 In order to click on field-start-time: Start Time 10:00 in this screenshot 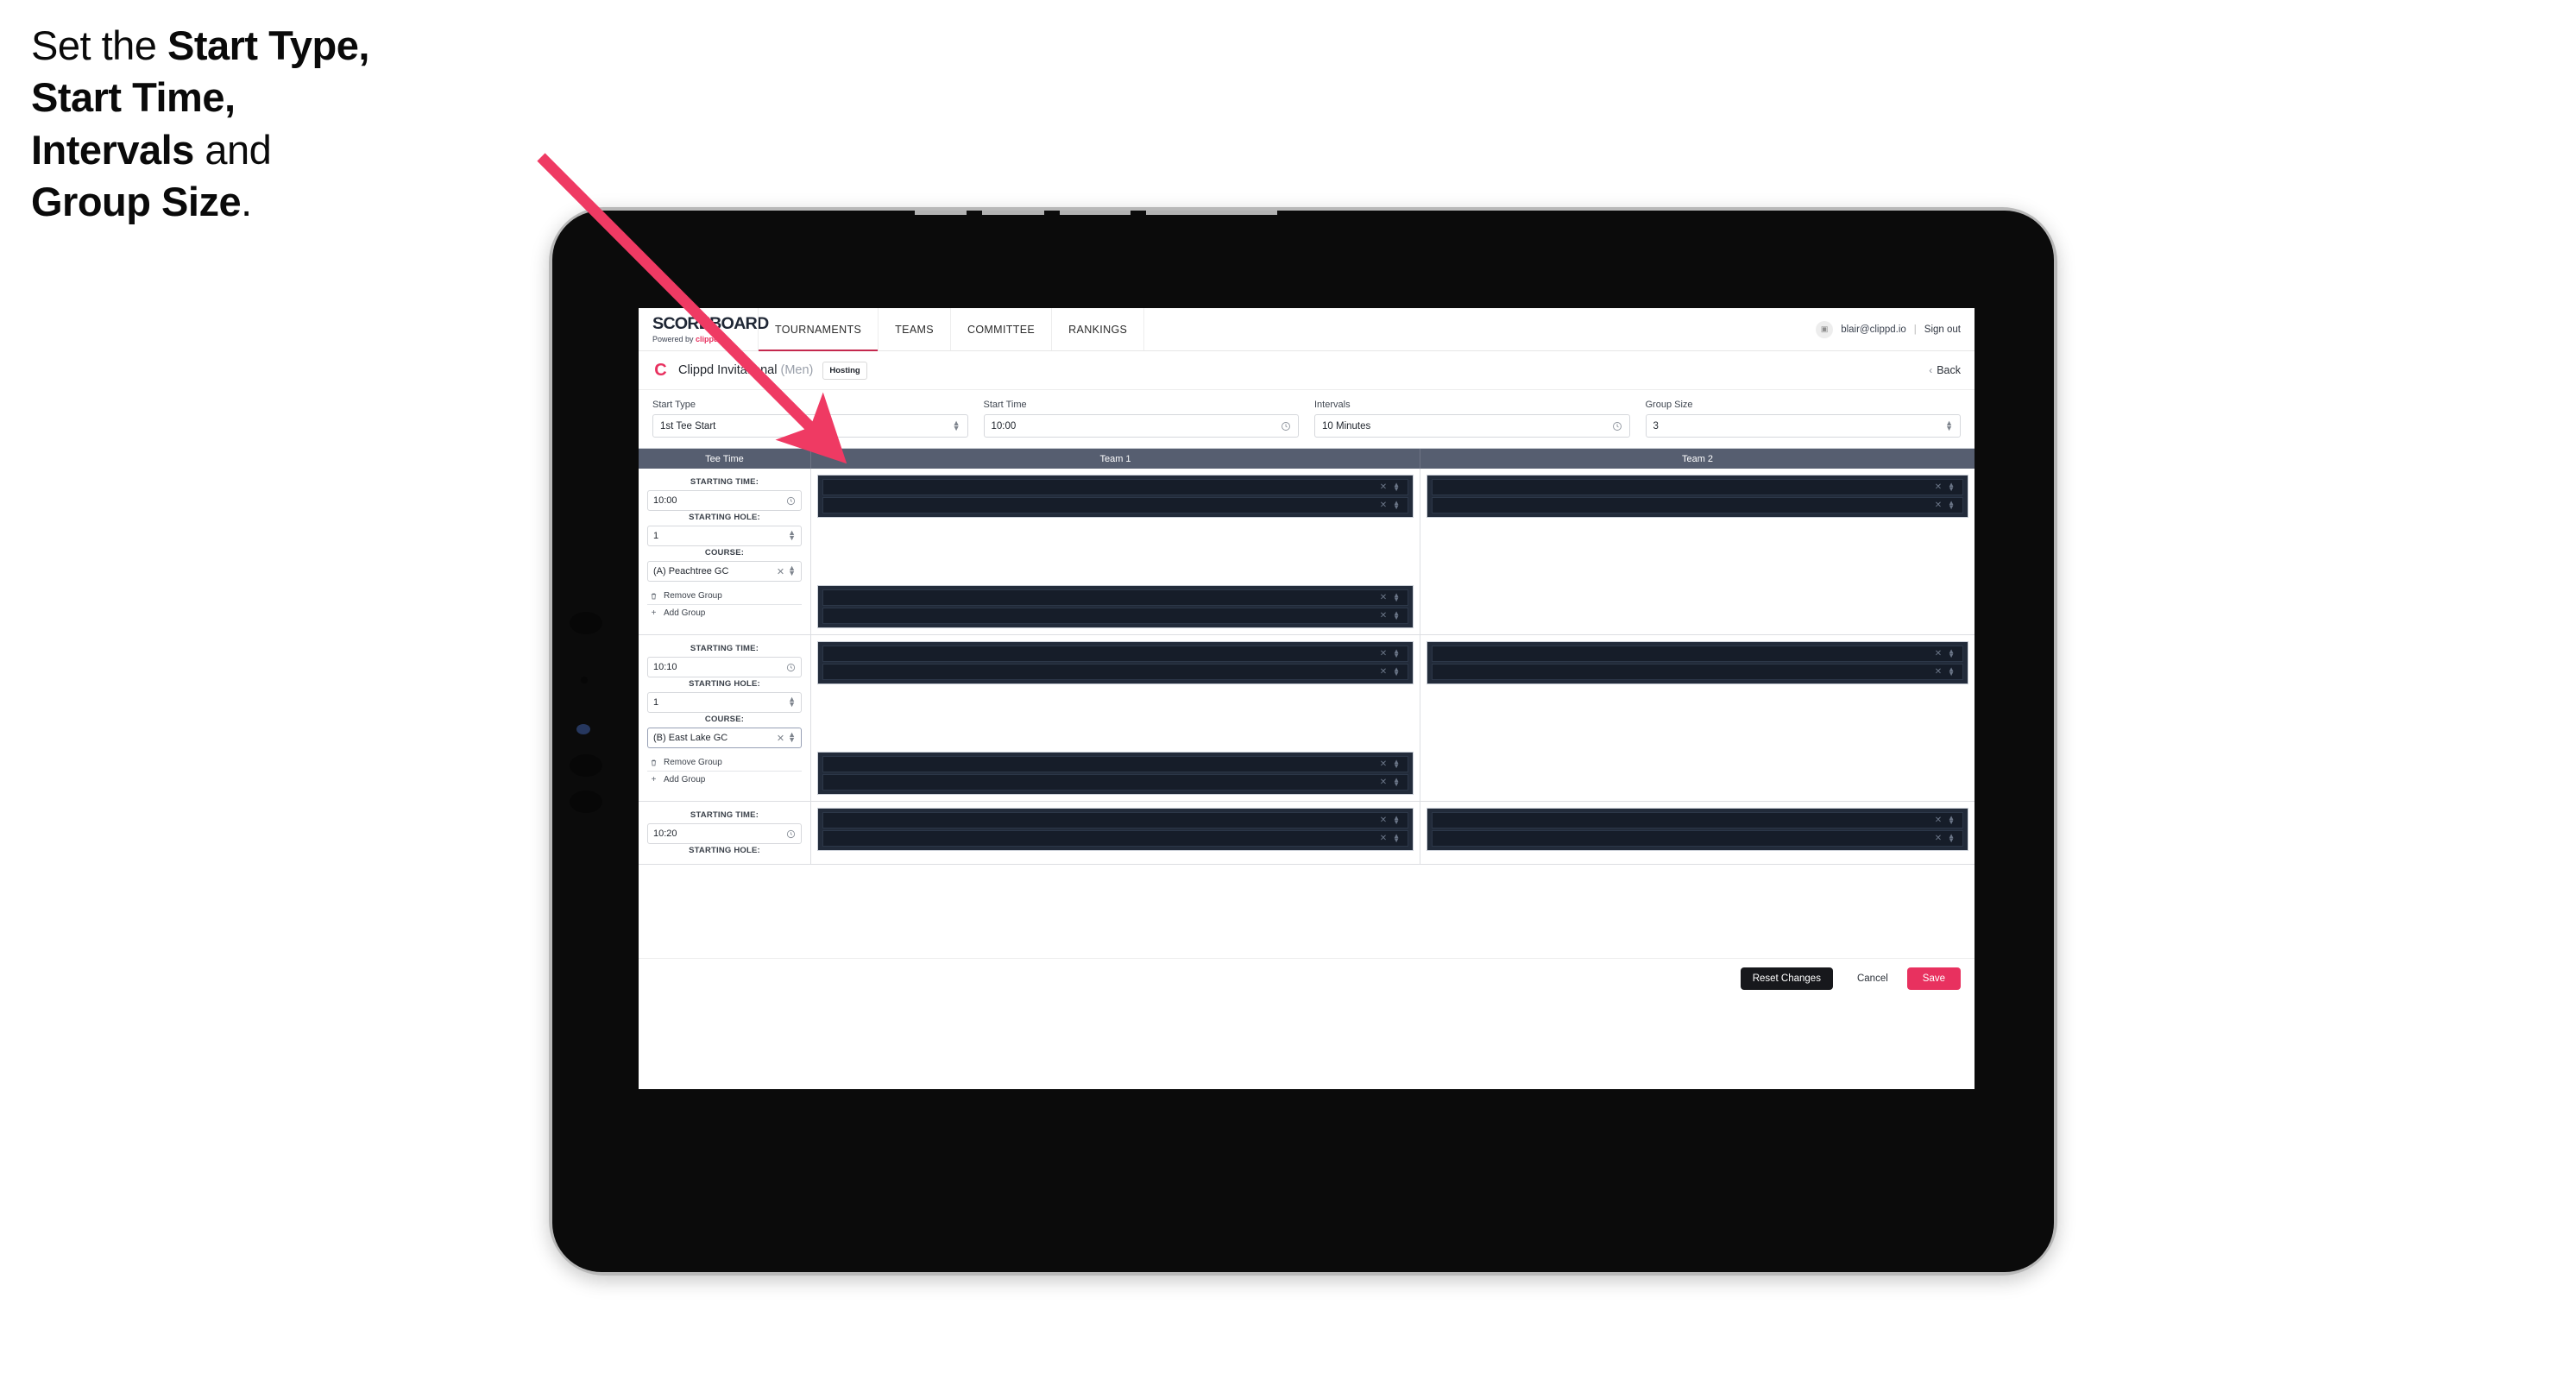, I will do `click(1141, 419)`.